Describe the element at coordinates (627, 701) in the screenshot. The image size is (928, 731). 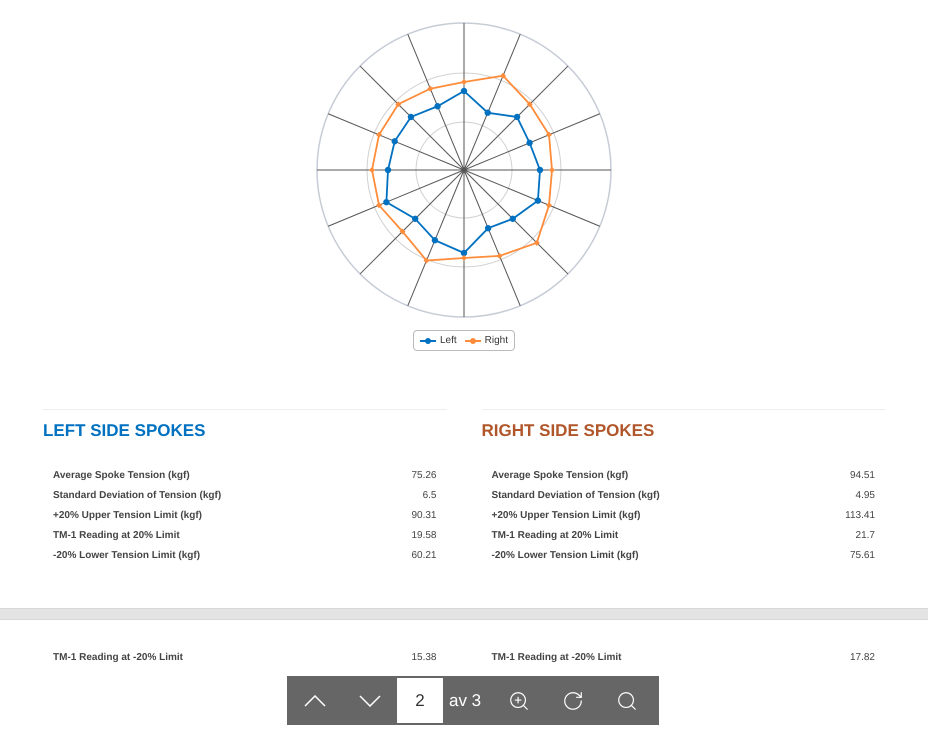
I see `search-icon` at that location.